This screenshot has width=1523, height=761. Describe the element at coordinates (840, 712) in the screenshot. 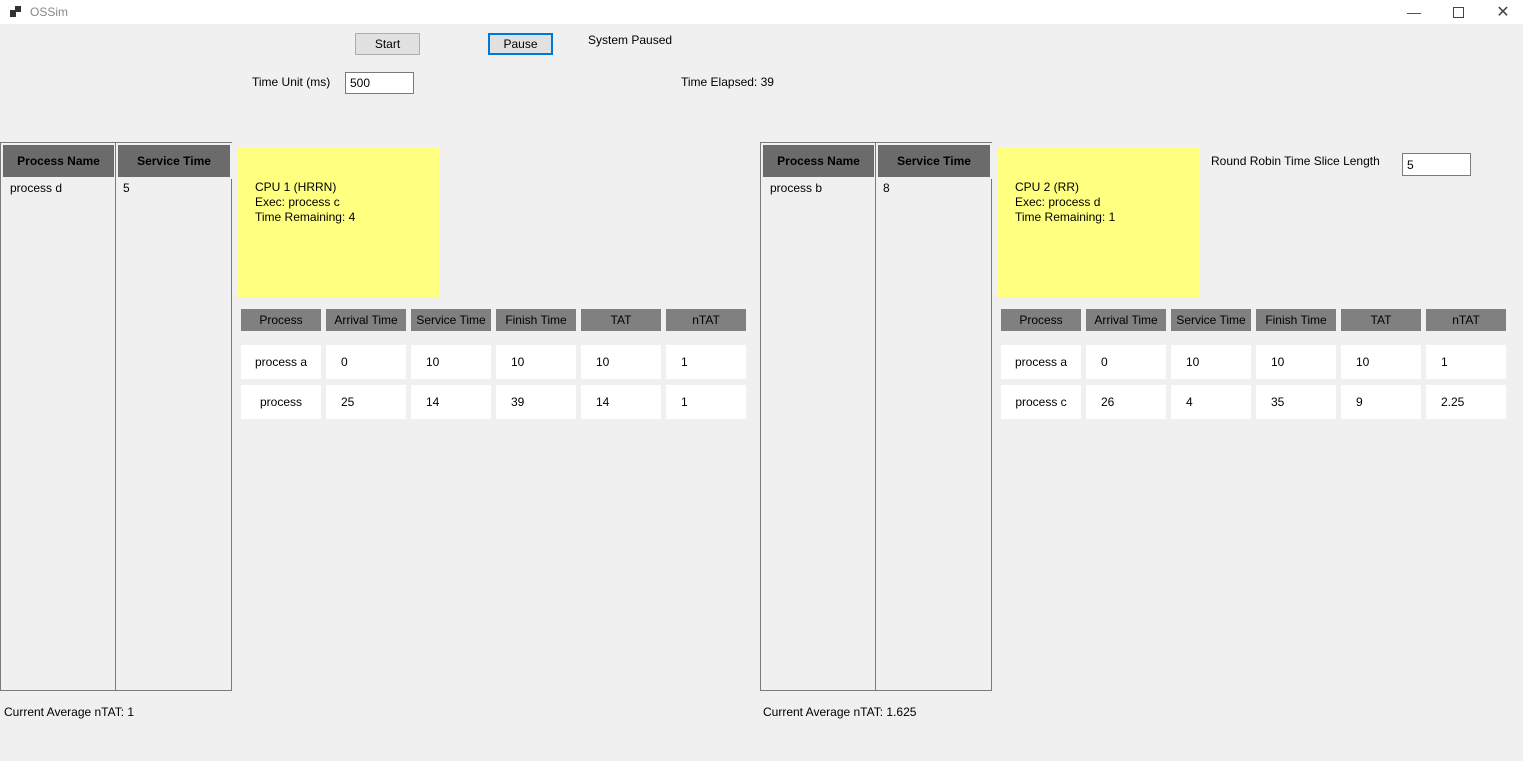

I see `cpu2-average-ntat: Current Average nTAT: 1.625` at that location.